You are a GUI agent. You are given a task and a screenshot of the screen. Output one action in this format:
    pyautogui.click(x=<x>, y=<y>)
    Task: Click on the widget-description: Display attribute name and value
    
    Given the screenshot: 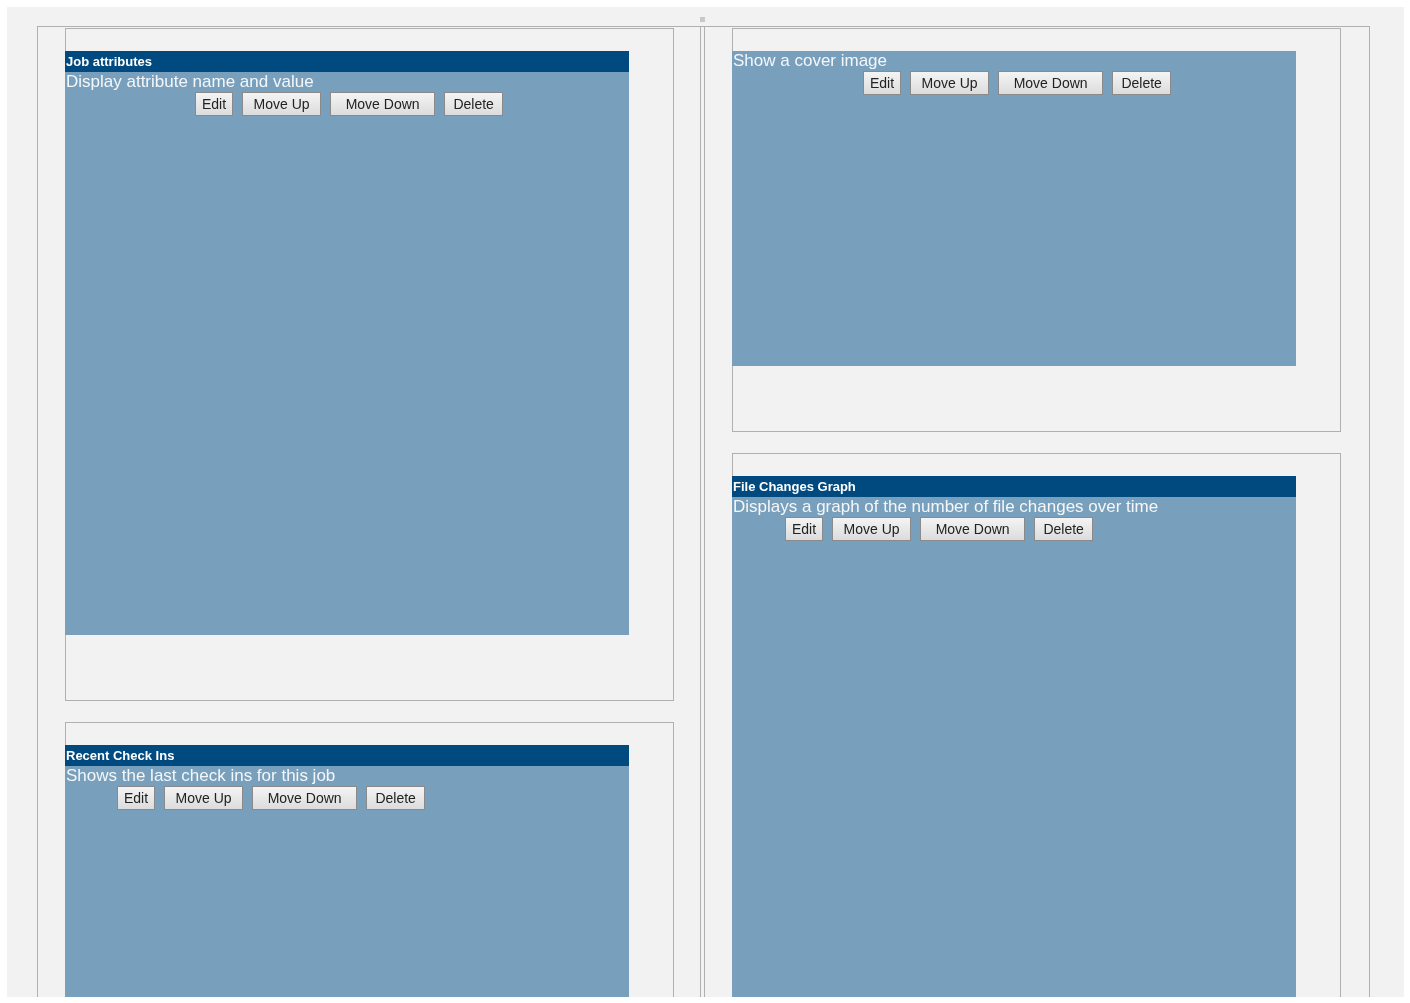 What is the action you would take?
    pyautogui.click(x=190, y=82)
    